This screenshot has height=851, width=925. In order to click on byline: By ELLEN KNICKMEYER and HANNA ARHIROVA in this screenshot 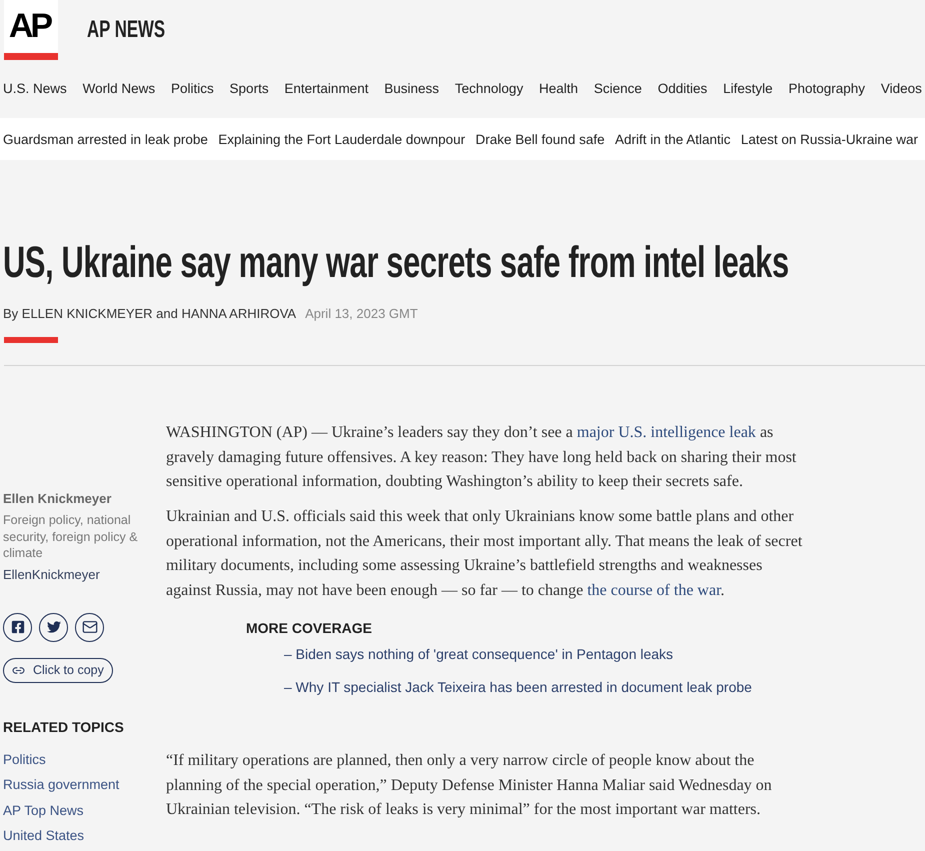, I will do `click(149, 314)`.